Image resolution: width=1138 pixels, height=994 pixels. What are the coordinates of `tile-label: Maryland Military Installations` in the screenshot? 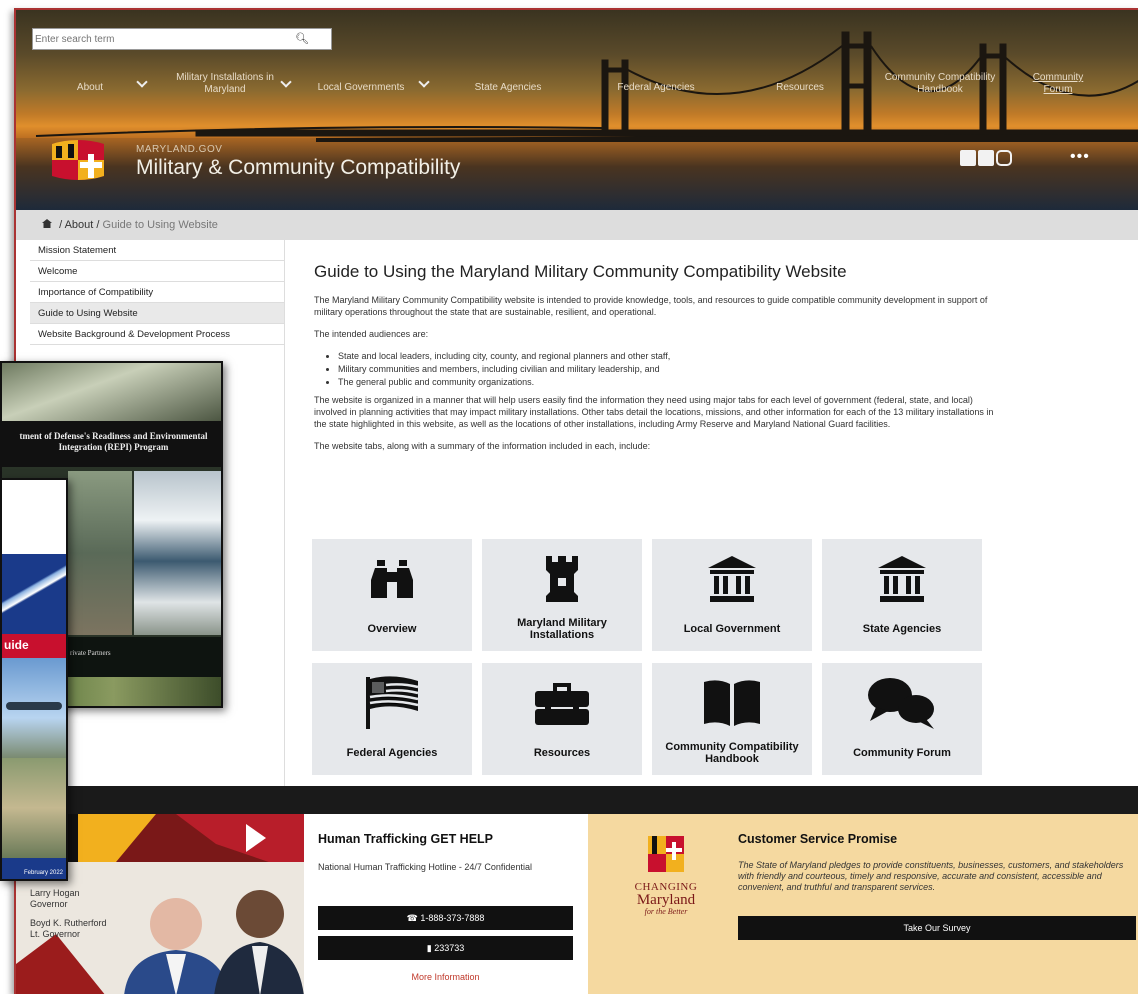 It's located at (562, 629).